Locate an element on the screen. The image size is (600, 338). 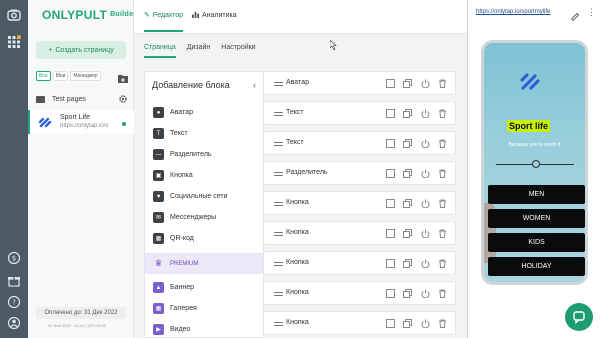
camera-icon is located at coordinates (14, 15).